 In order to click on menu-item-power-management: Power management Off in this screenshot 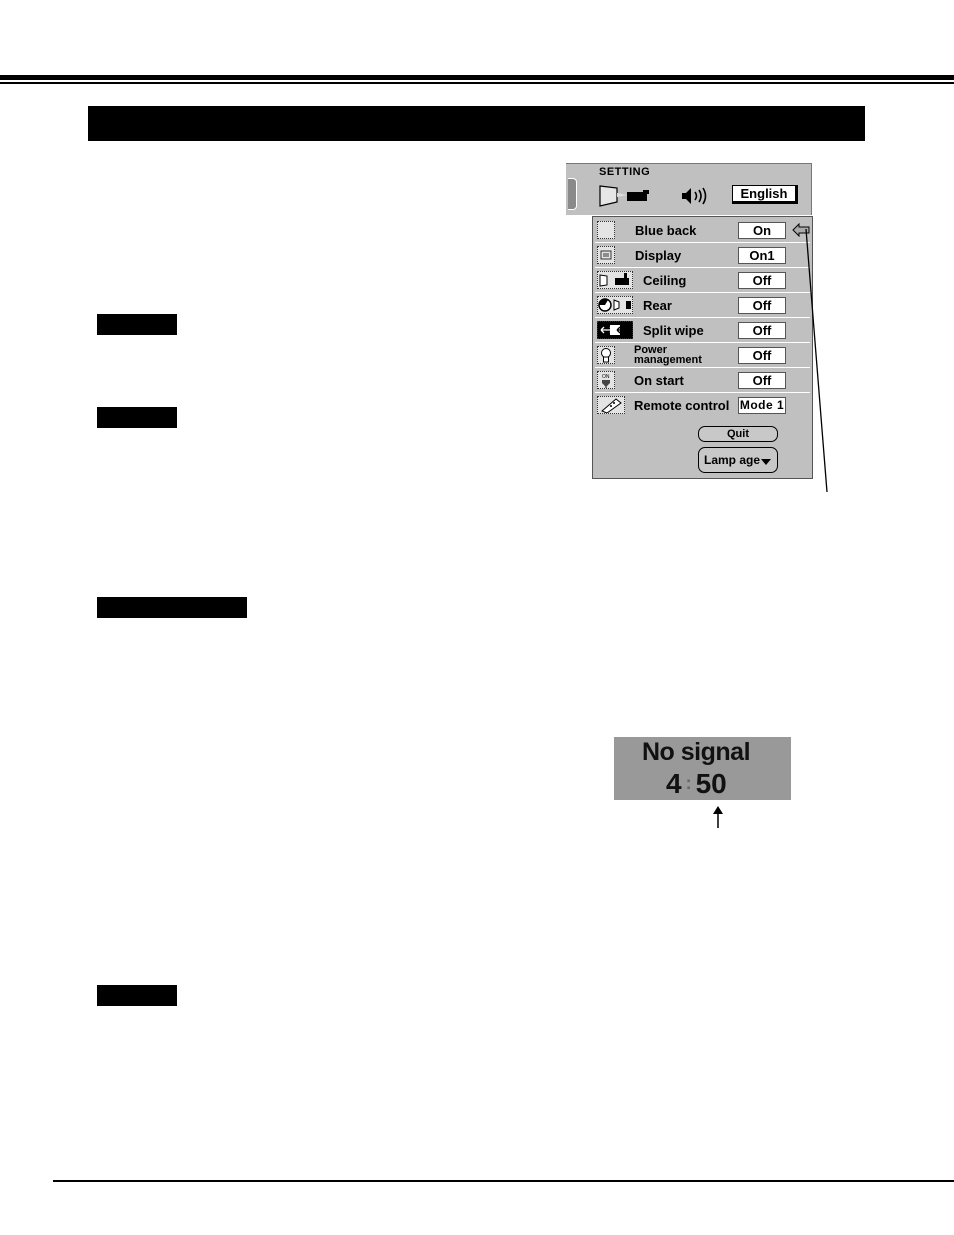, I will do `click(702, 356)`.